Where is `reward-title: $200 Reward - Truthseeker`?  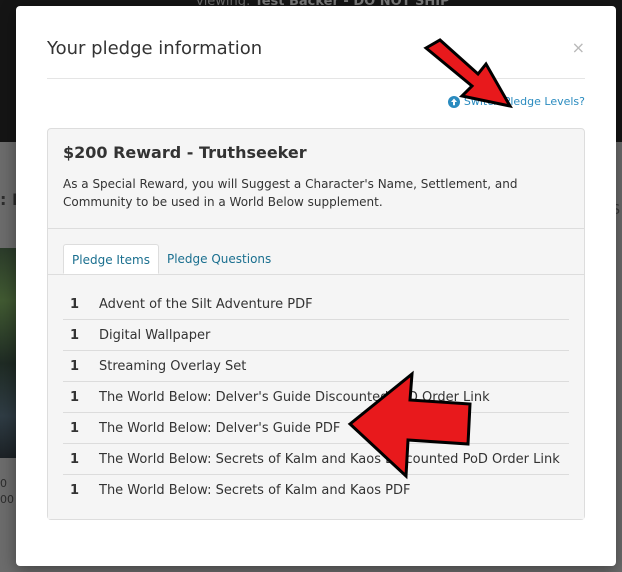 reward-title: $200 Reward - Truthseeker is located at coordinates (185, 152).